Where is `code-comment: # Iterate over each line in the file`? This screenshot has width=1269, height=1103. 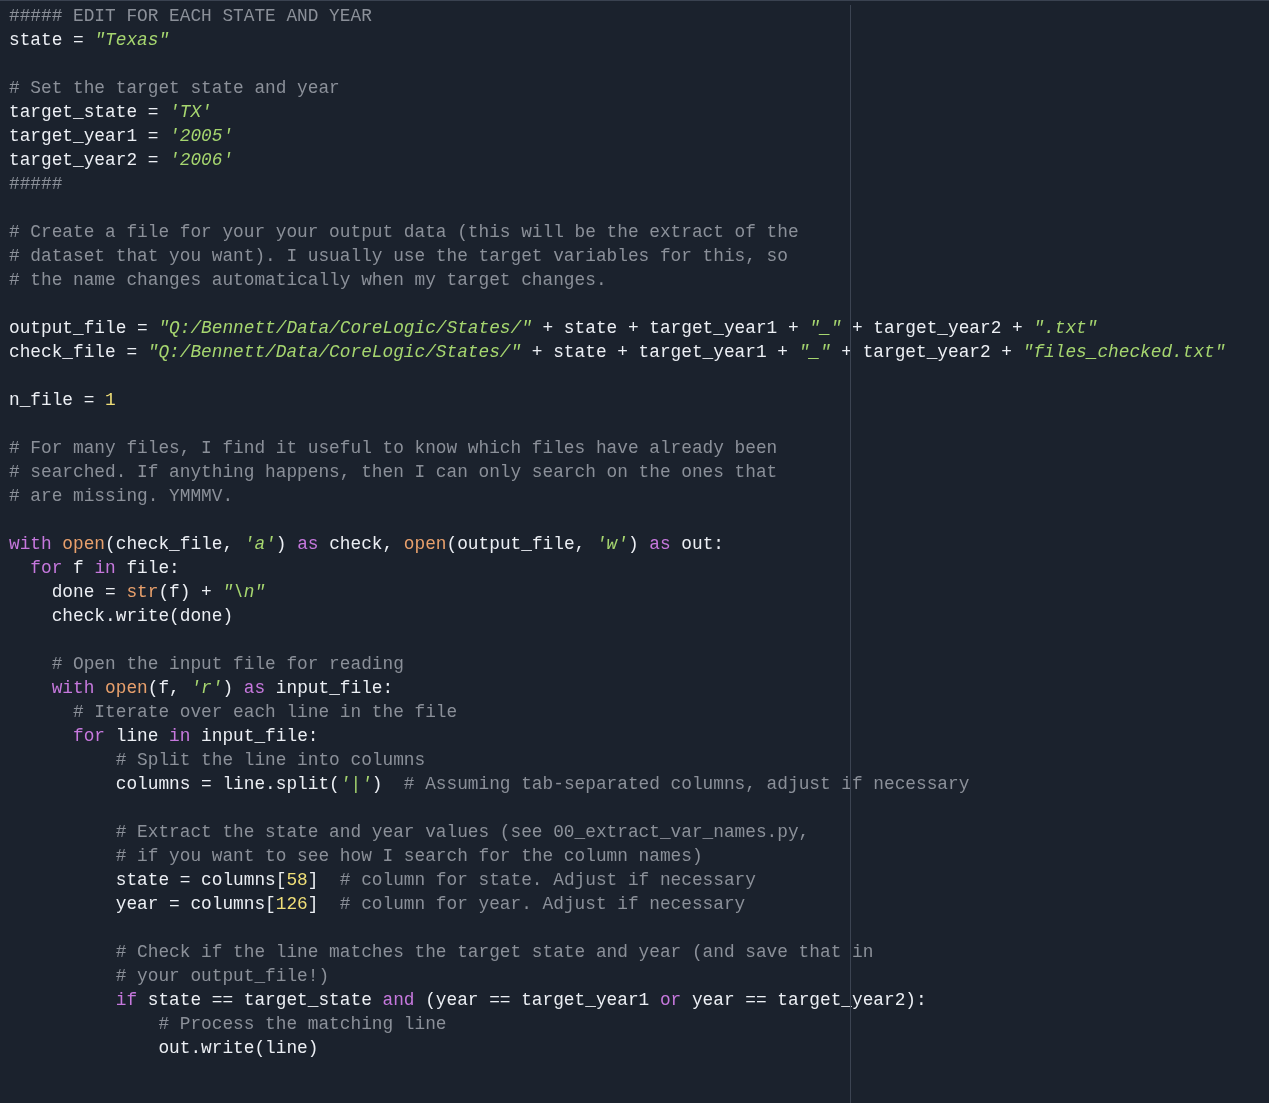
code-comment: # Iterate over each line in the file is located at coordinates (265, 712).